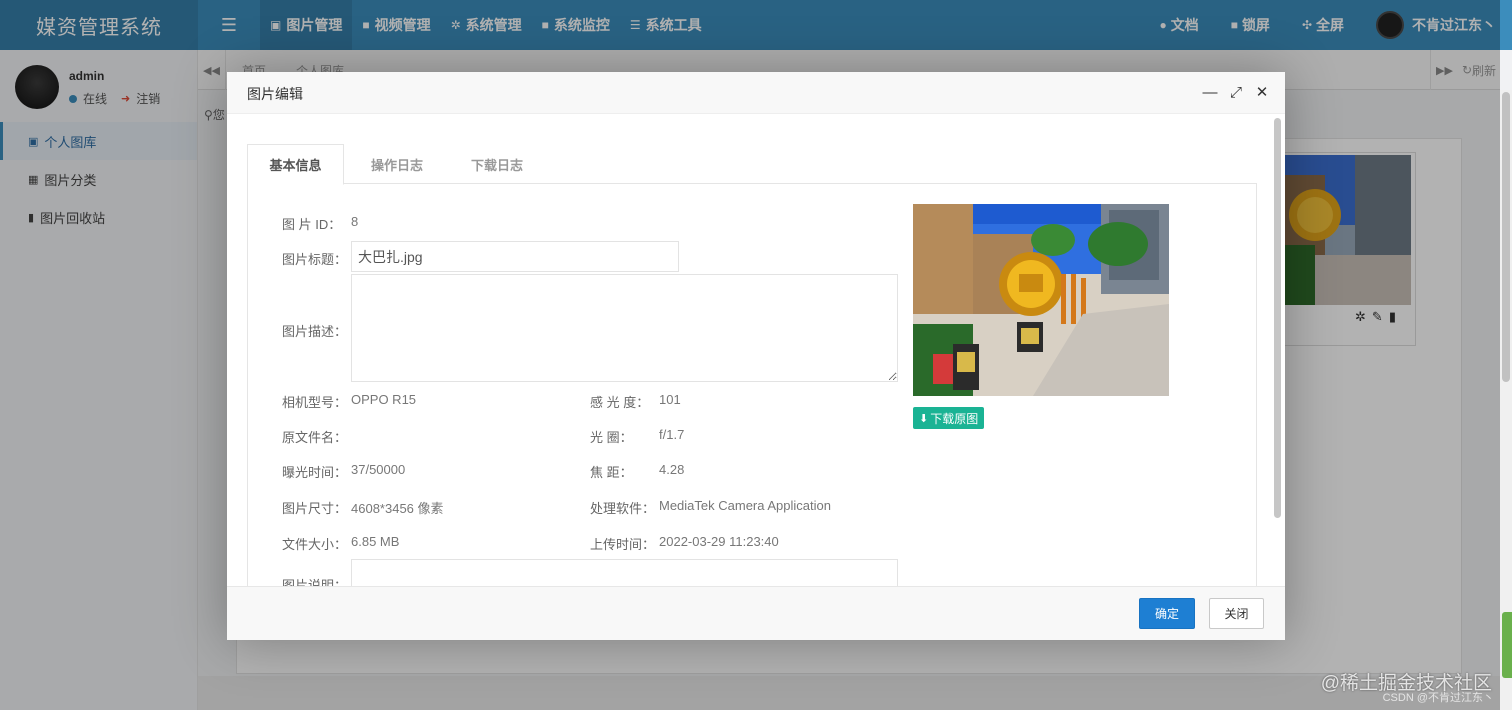 Image resolution: width=1512 pixels, height=710 pixels. What do you see at coordinates (315, 472) in the screenshot?
I see `exposure-label: 曝光时间：` at bounding box center [315, 472].